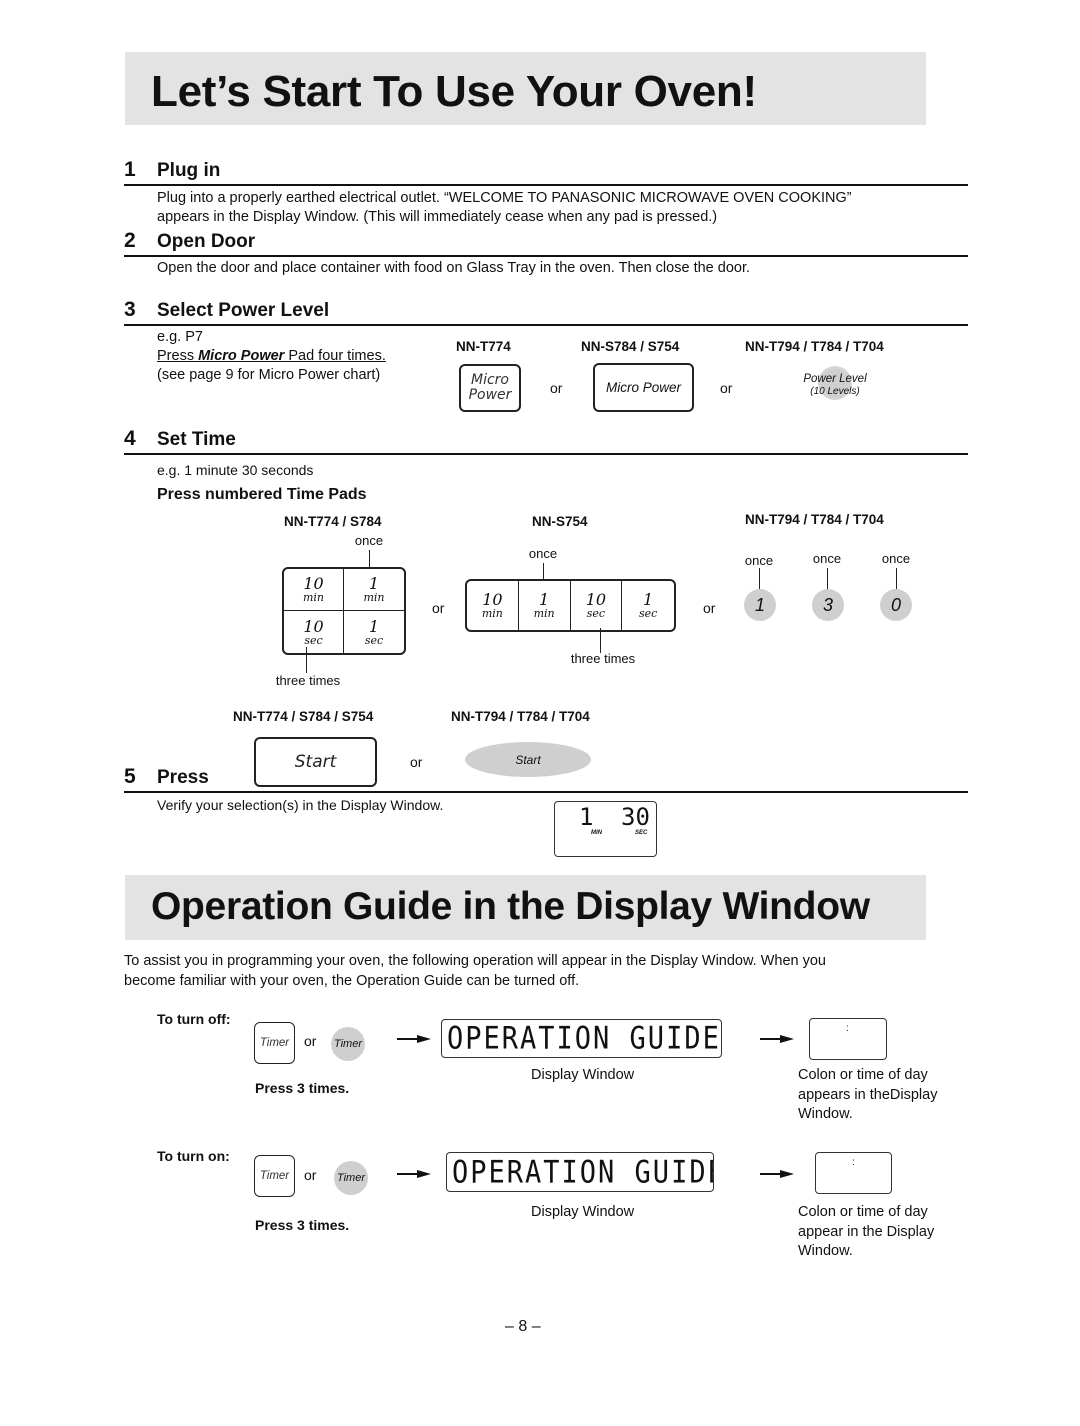 This screenshot has height=1426, width=1080. What do you see at coordinates (130, 776) in the screenshot?
I see `step-number: 5` at bounding box center [130, 776].